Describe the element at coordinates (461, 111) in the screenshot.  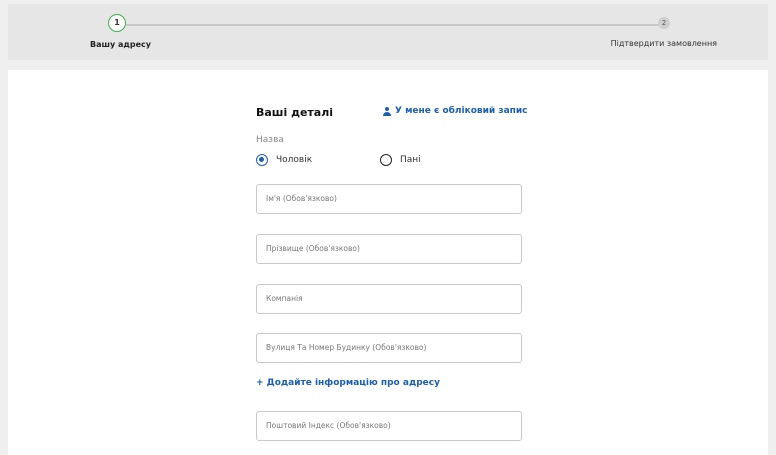
I see `have-account-label: У мене є обліковий запис` at that location.